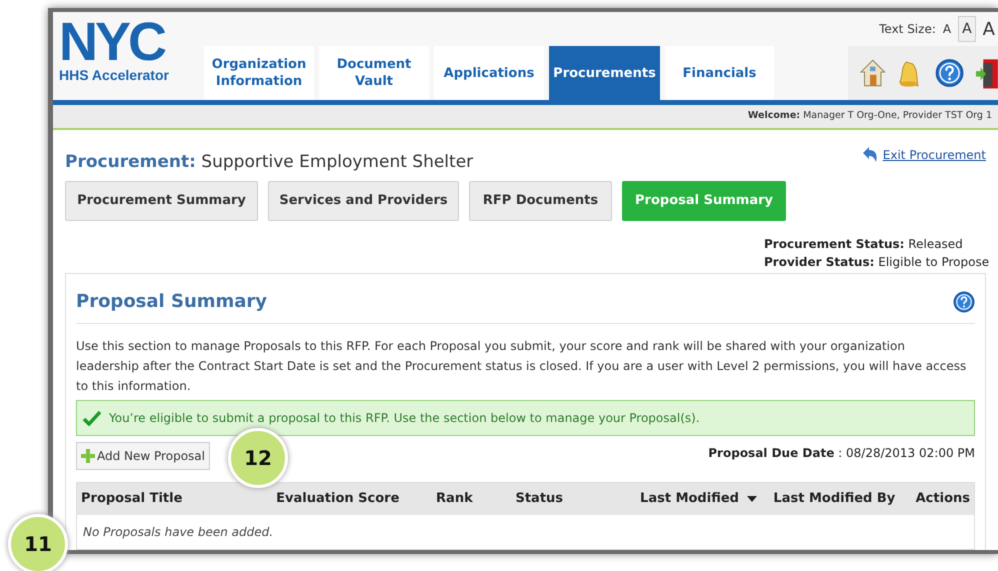 The height and width of the screenshot is (571, 998). I want to click on logo-title: NYC, so click(112, 42).